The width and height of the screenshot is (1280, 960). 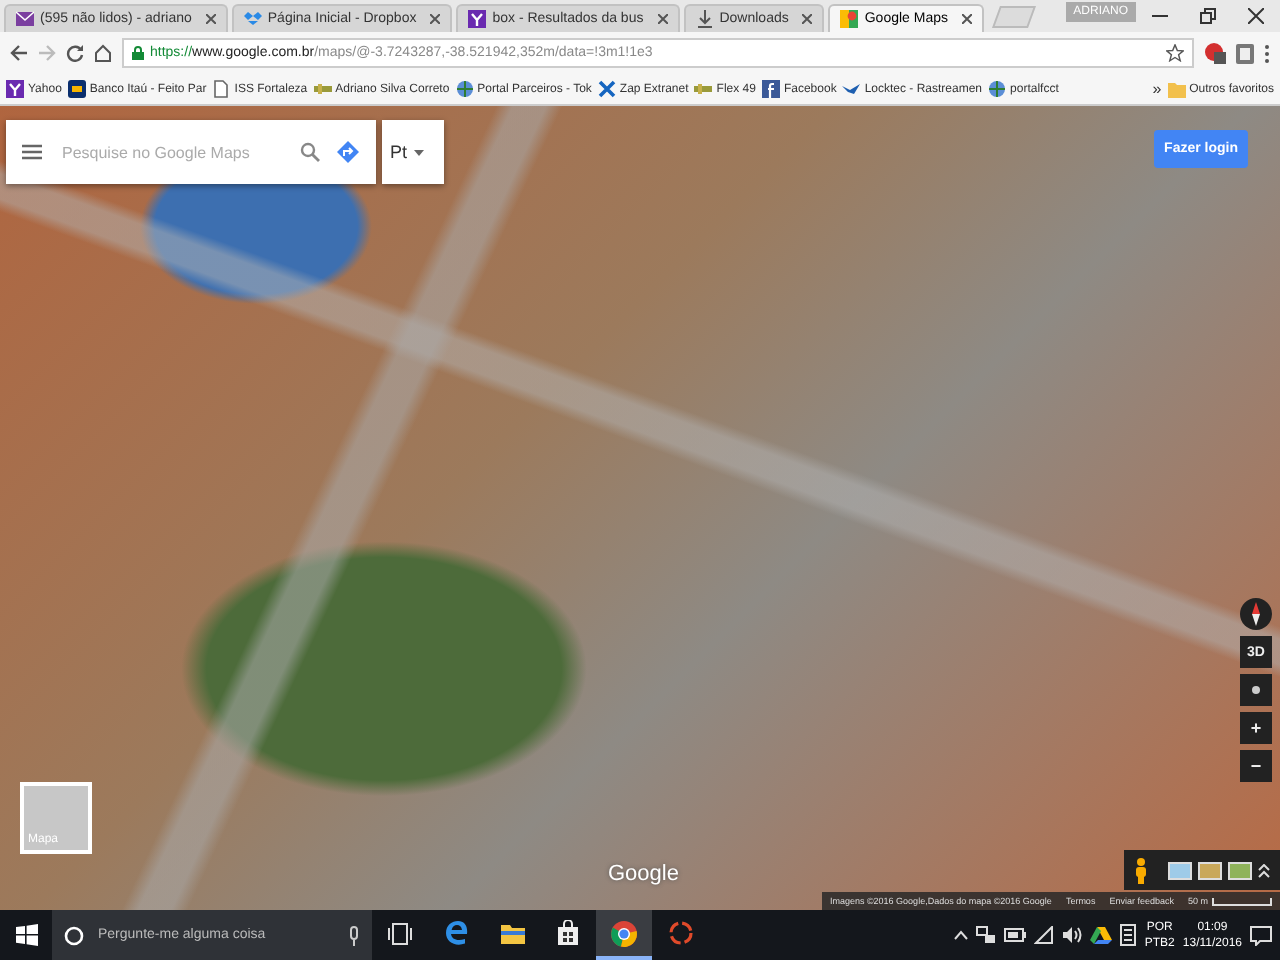 What do you see at coordinates (418, 152) in the screenshot?
I see `caret-icon` at bounding box center [418, 152].